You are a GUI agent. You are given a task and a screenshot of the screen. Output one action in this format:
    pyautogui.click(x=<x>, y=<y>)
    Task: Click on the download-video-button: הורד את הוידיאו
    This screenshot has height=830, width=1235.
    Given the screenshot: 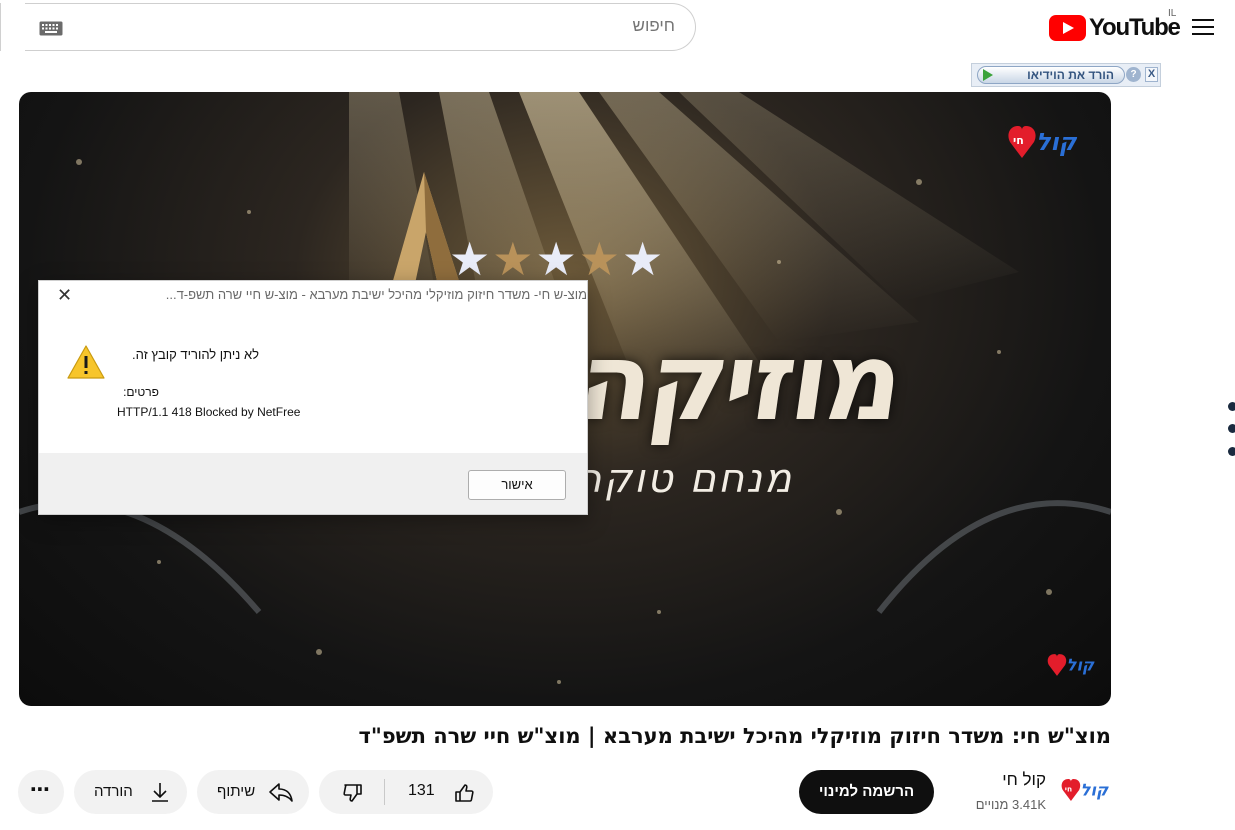 What is the action you would take?
    pyautogui.click(x=1051, y=75)
    